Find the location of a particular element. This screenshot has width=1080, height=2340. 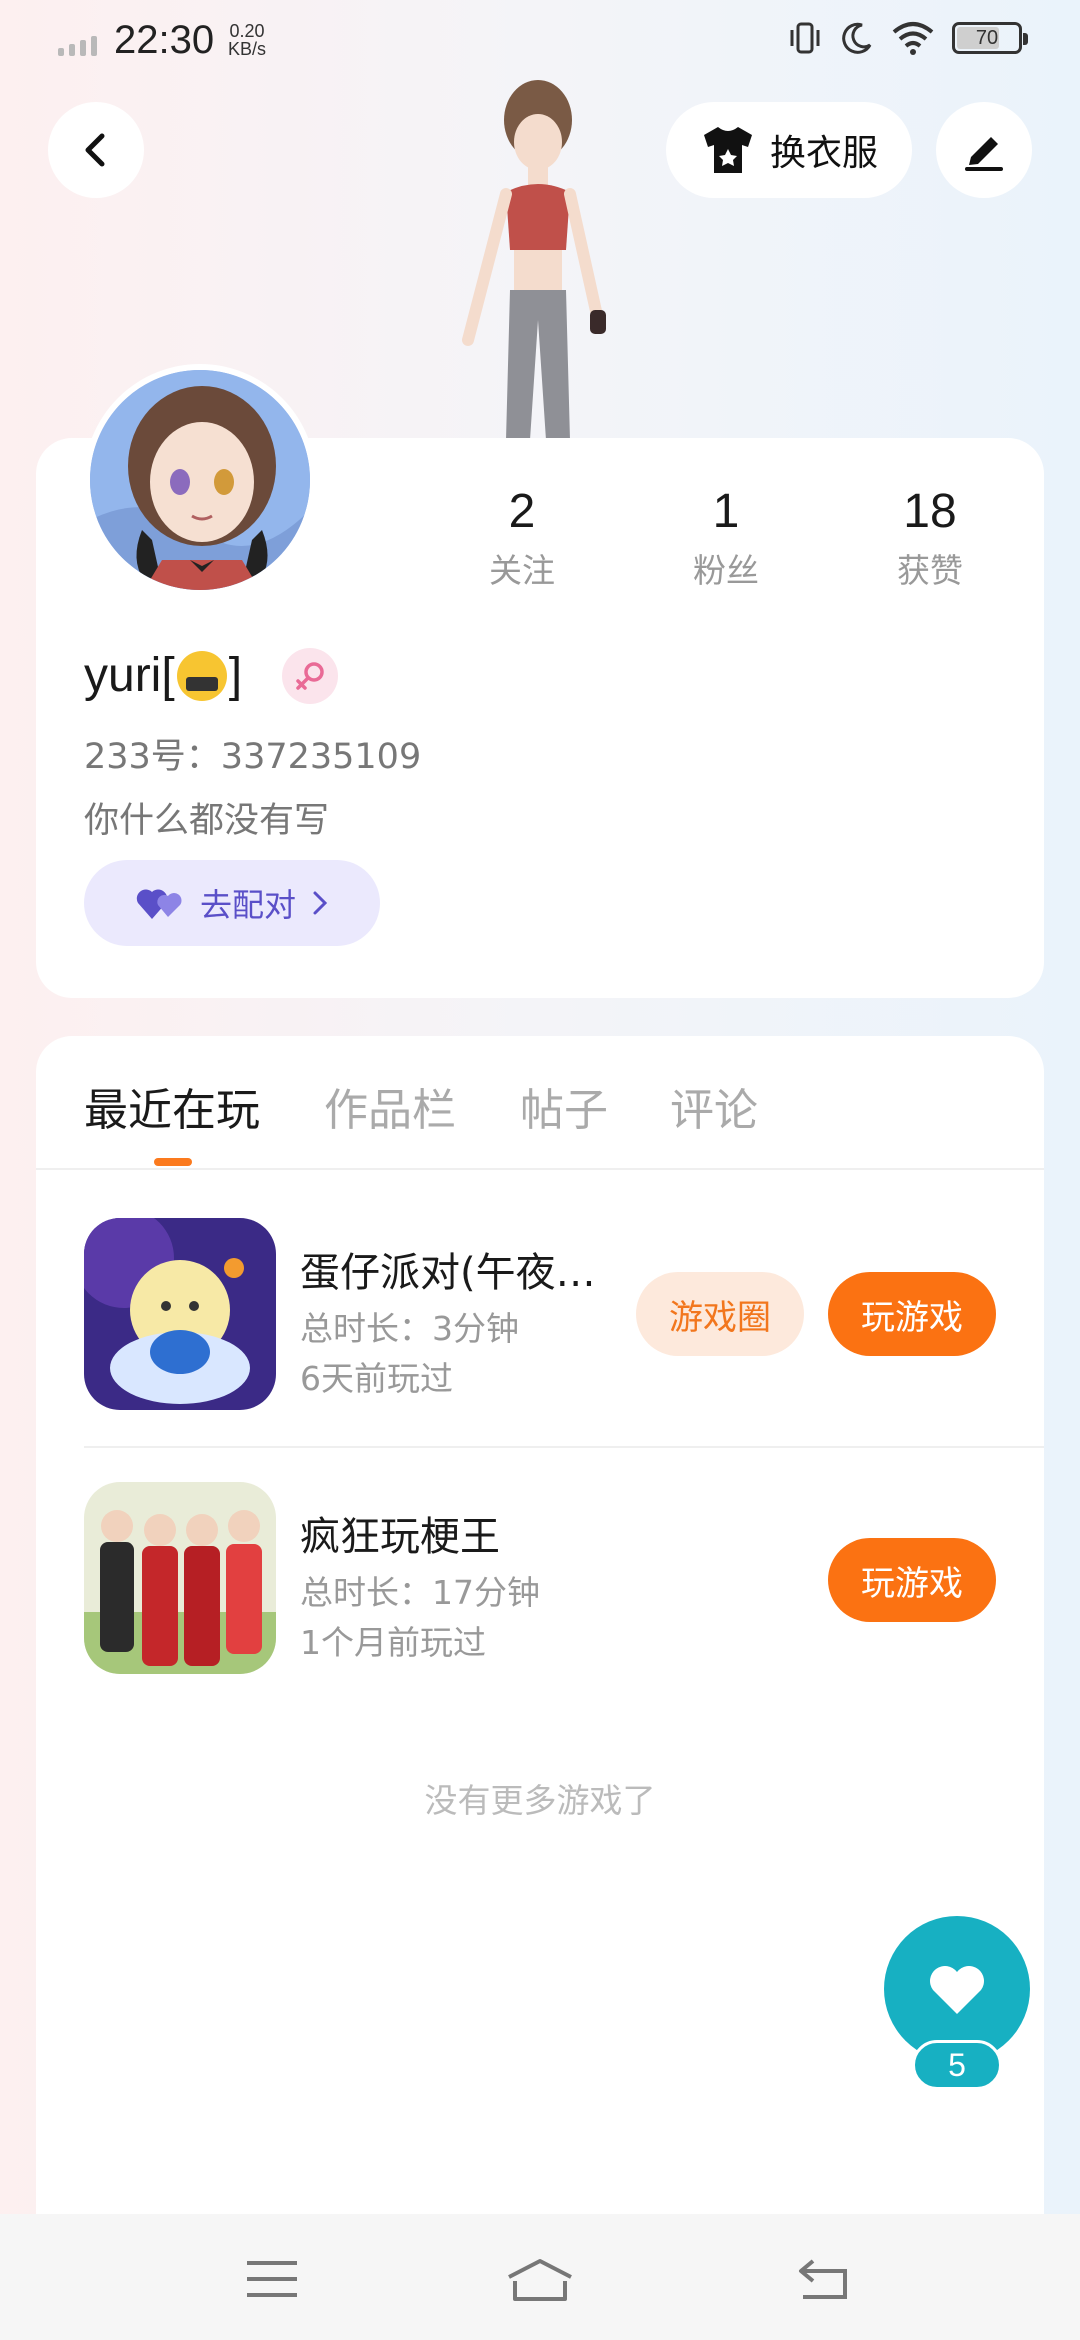

game-last-played: 1个月前玩过 is located at coordinates (393, 1642).